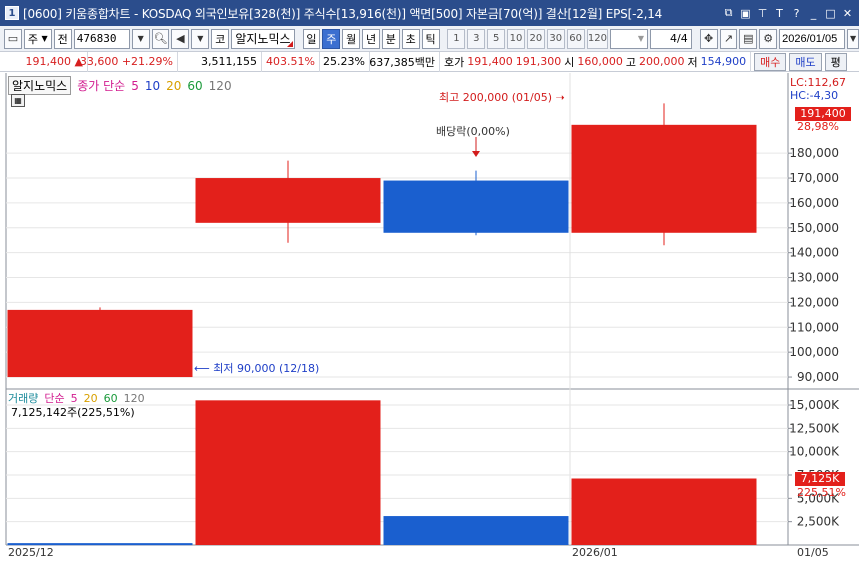 This screenshot has width=859, height=565. I want to click on arrow-right-icon: ➝, so click(560, 97).